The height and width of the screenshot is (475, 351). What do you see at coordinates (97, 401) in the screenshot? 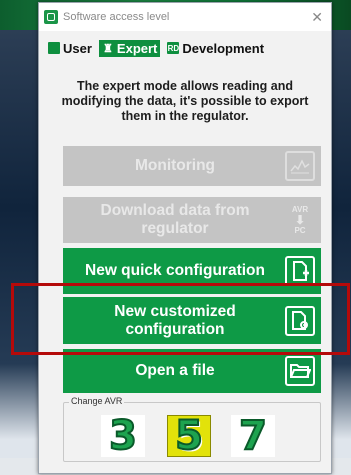
I see `change-avr-legend: Change AVR` at bounding box center [97, 401].